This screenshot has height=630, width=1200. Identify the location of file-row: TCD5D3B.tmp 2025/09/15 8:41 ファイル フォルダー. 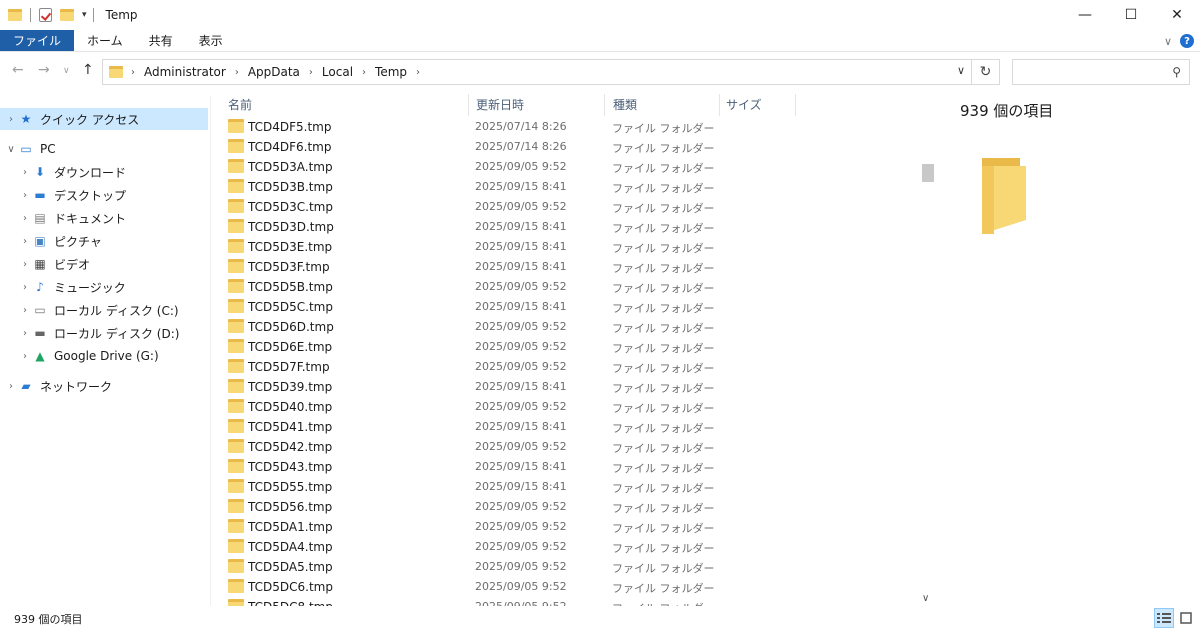
(568, 187).